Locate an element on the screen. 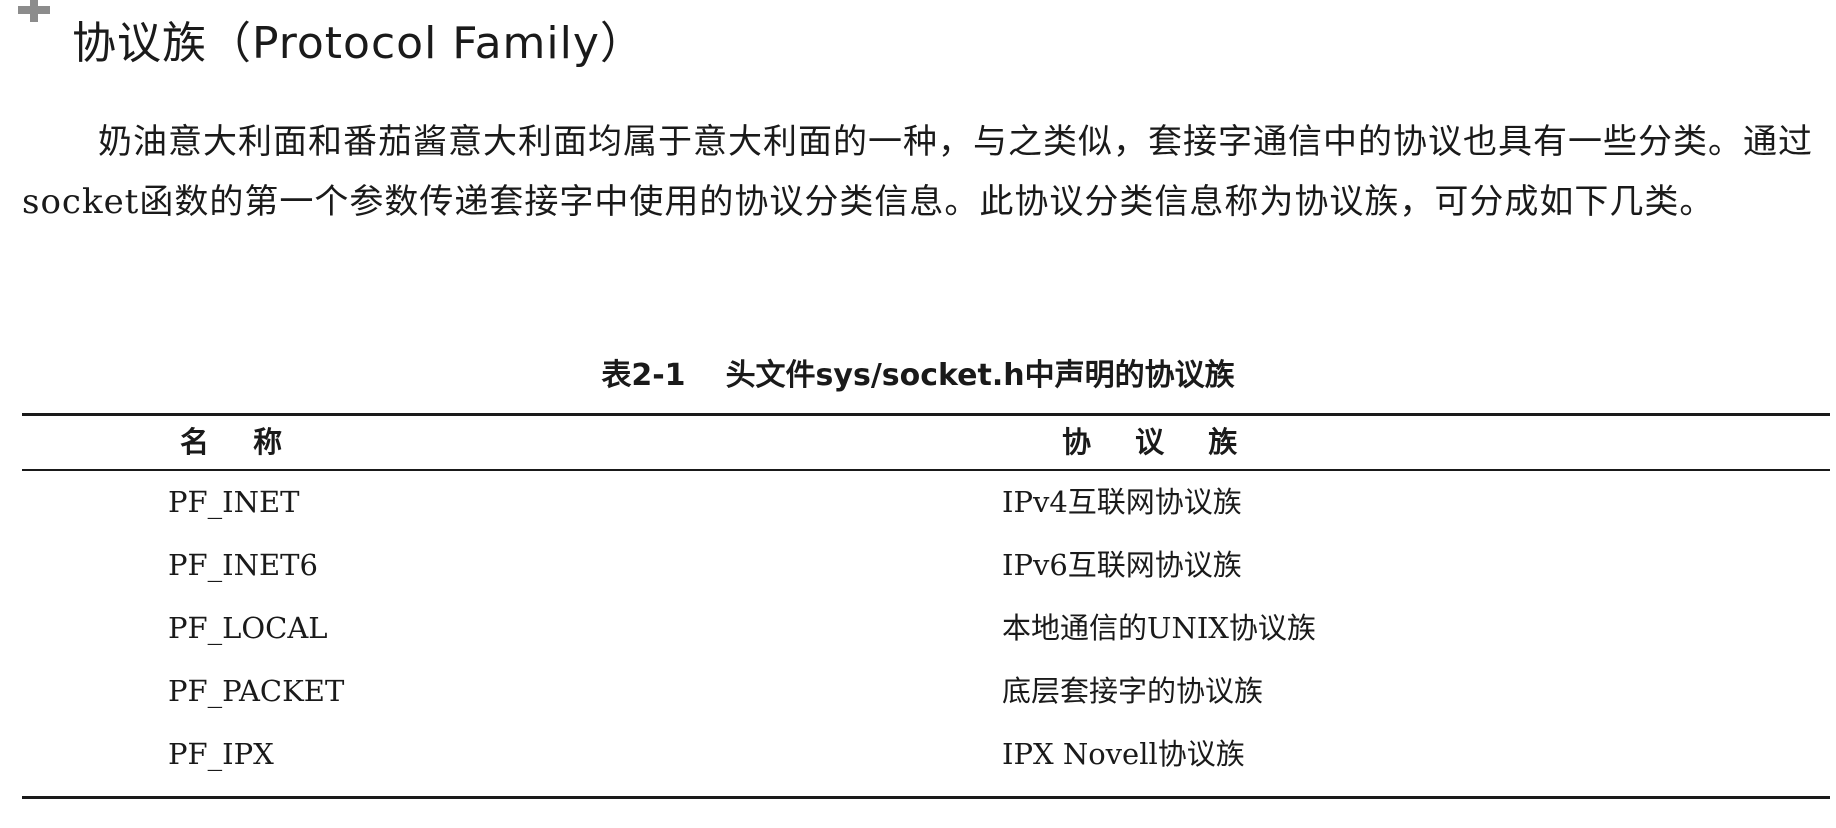 This screenshot has height=828, width=1836. table-caption: 表2-1 头文件sys/socket.h中声明的协议族 is located at coordinates (918, 376).